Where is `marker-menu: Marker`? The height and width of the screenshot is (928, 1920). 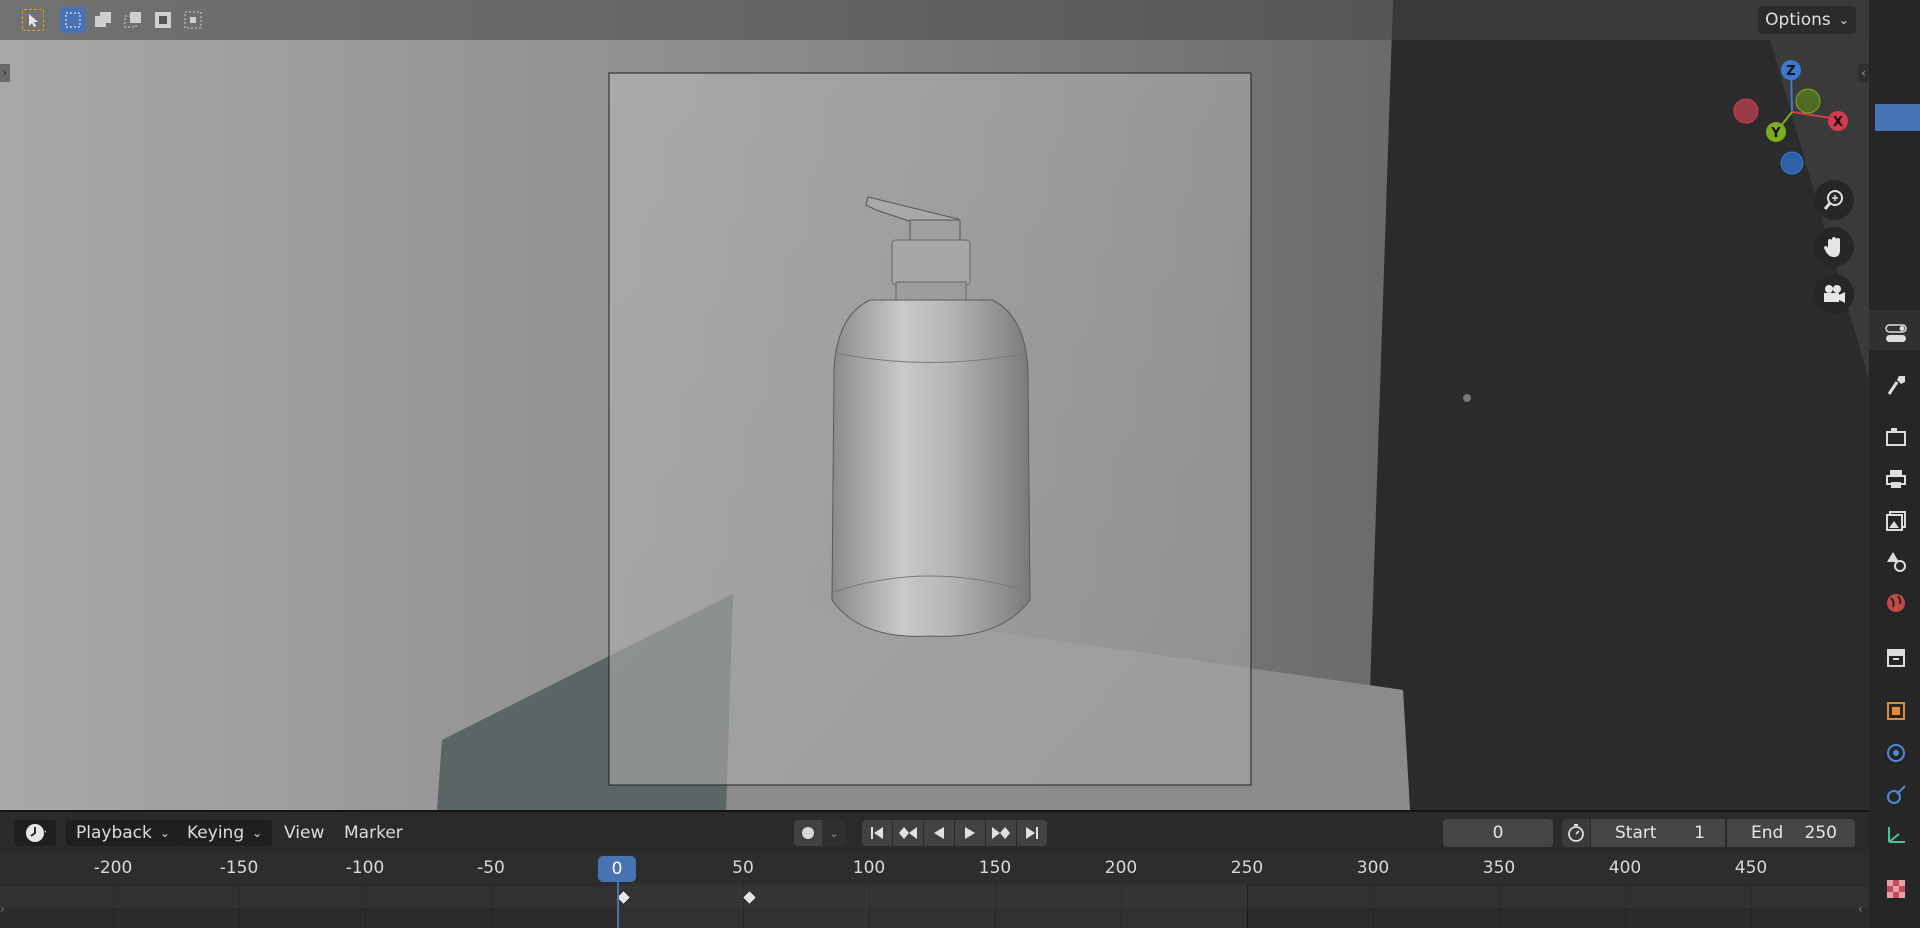
marker-menu: Marker is located at coordinates (373, 833).